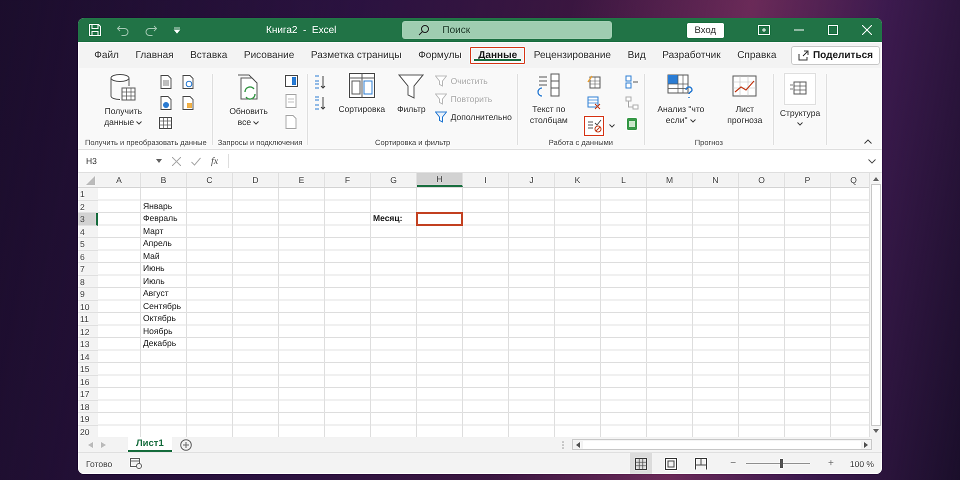  What do you see at coordinates (440, 55) in the screenshot?
I see `ribbon-tab: Формулы` at bounding box center [440, 55].